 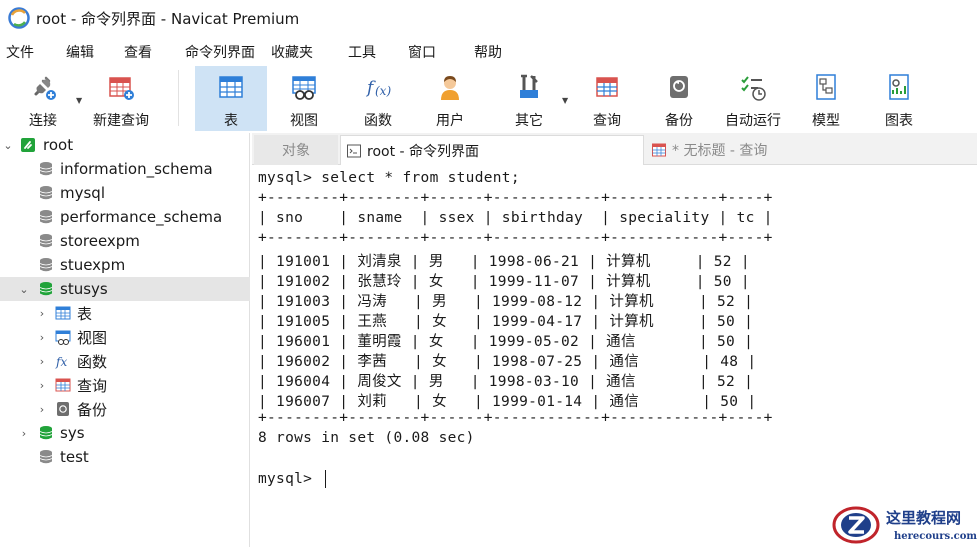 I want to click on function-icon: f (x), so click(x=378, y=88).